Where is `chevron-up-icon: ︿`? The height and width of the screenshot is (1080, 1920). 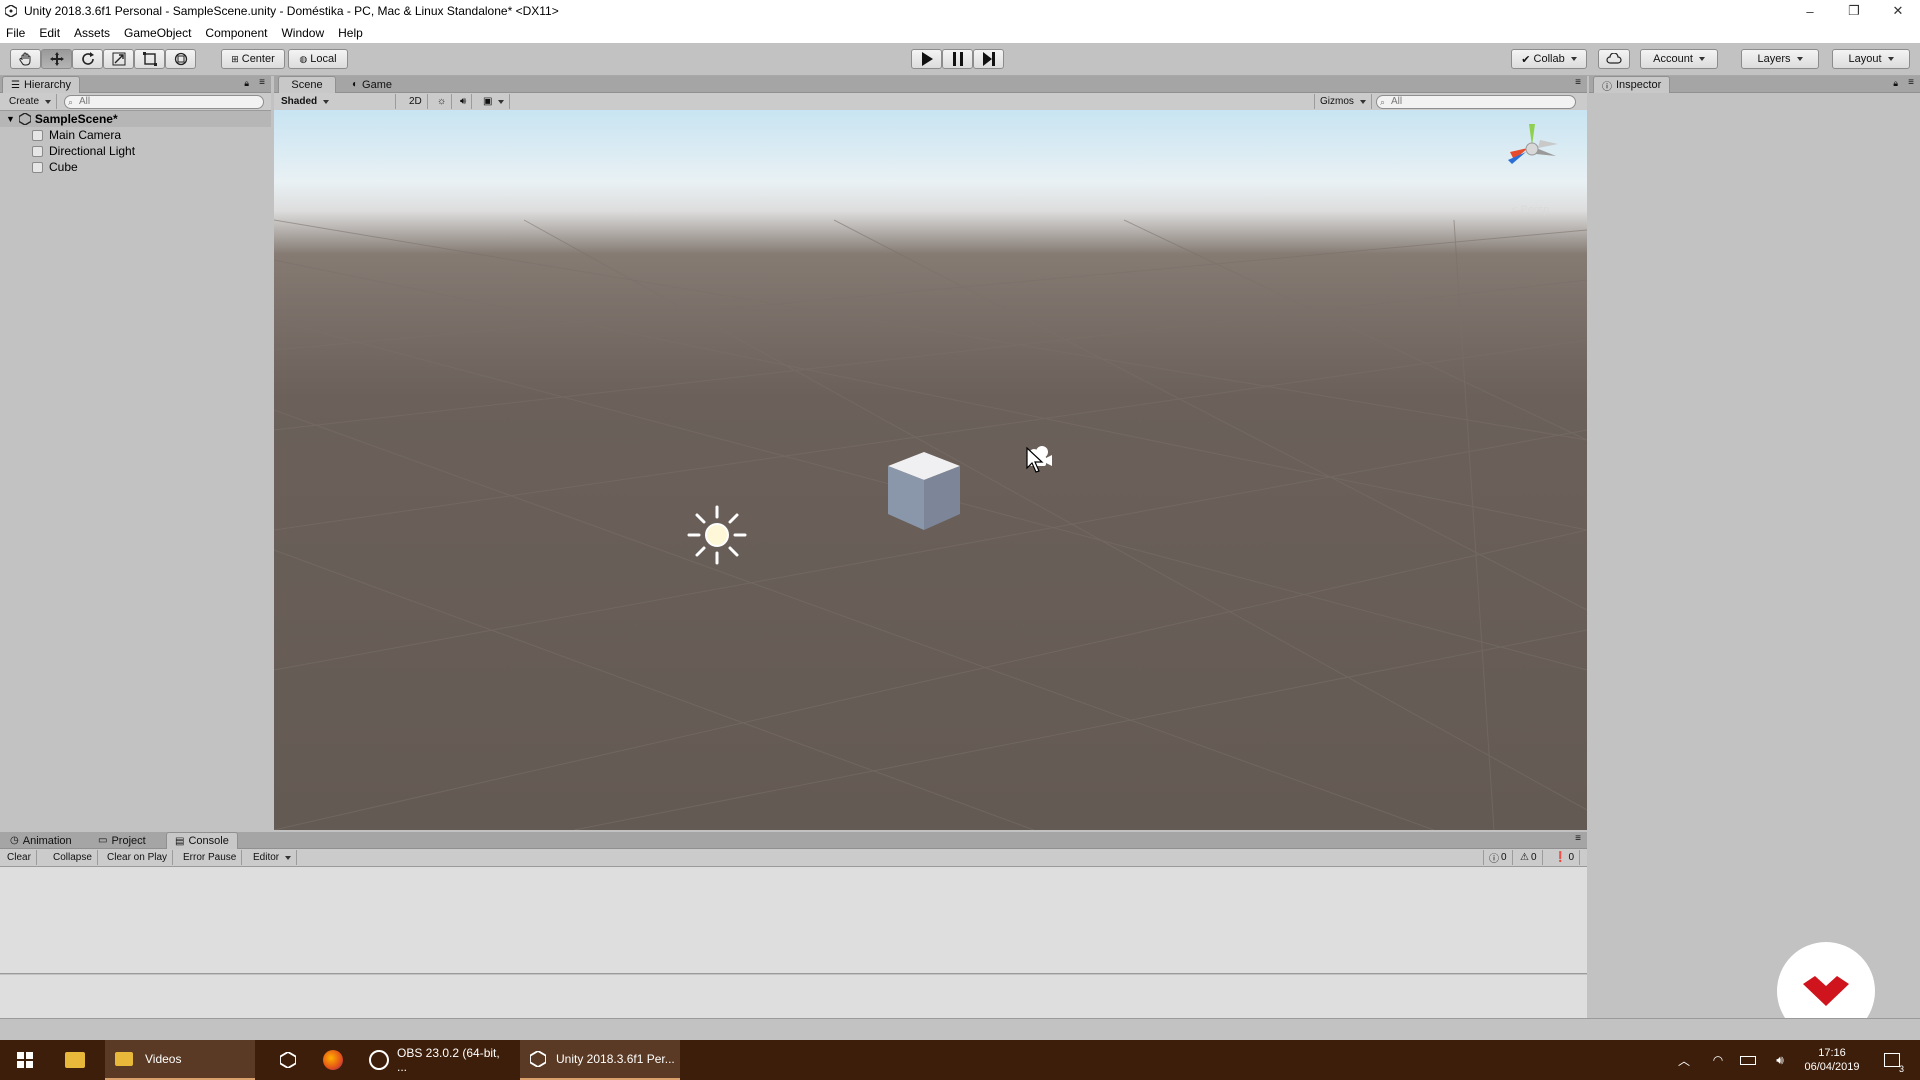 chevron-up-icon: ︿ is located at coordinates (1683, 1060).